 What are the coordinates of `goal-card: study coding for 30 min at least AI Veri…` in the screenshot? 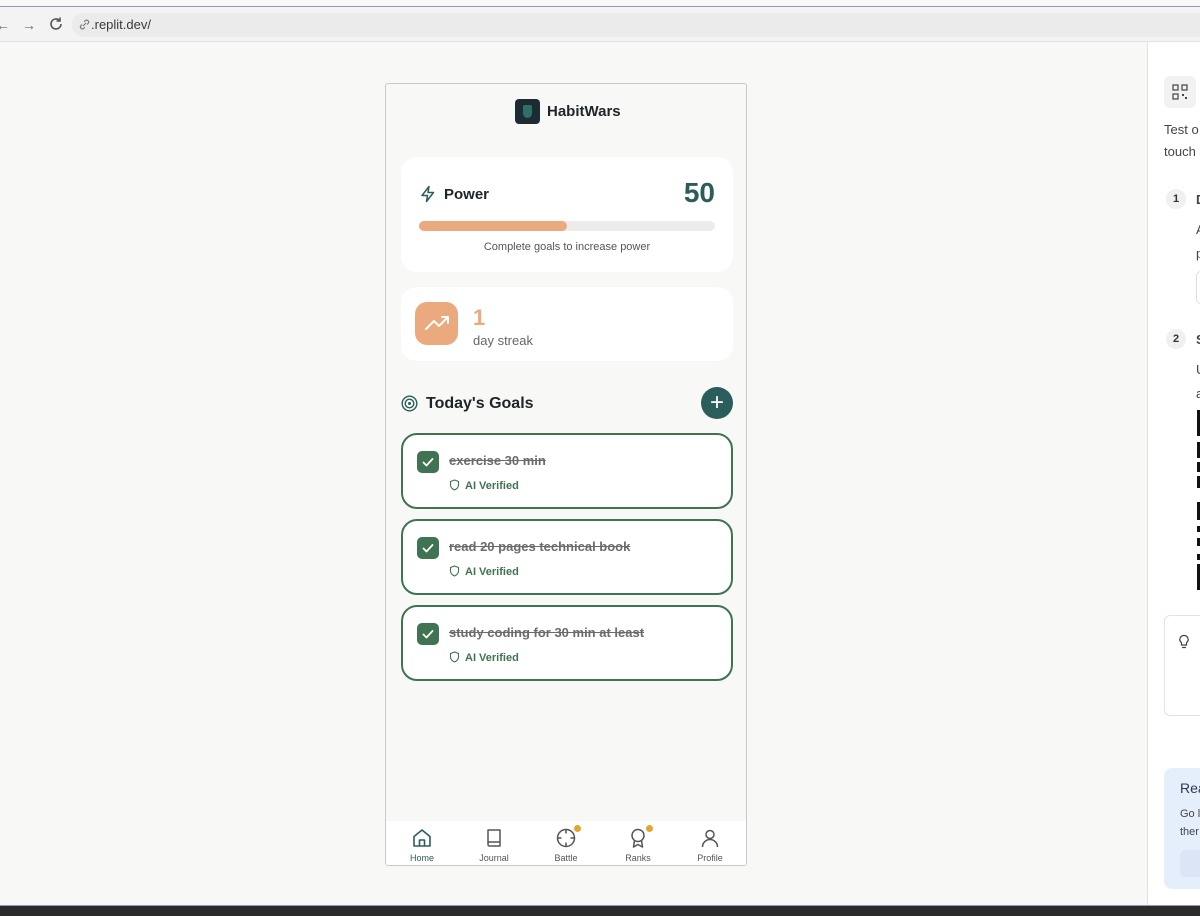 It's located at (567, 643).